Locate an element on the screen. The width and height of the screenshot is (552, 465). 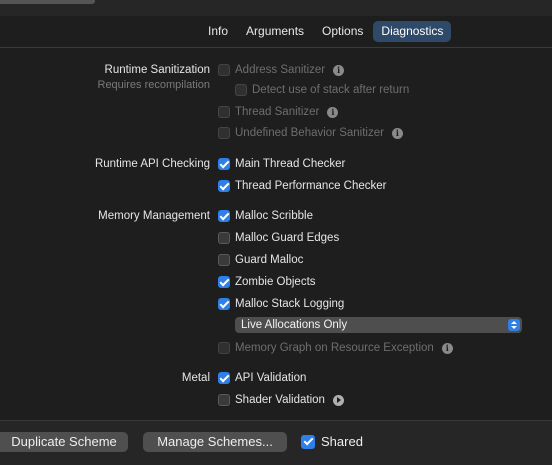
tab-info: Info is located at coordinates (218, 31).